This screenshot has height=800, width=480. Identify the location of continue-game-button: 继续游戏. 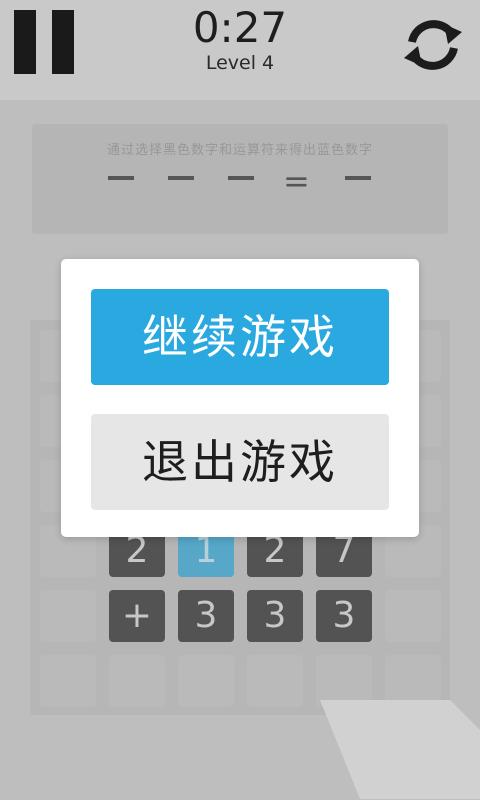
(240, 337).